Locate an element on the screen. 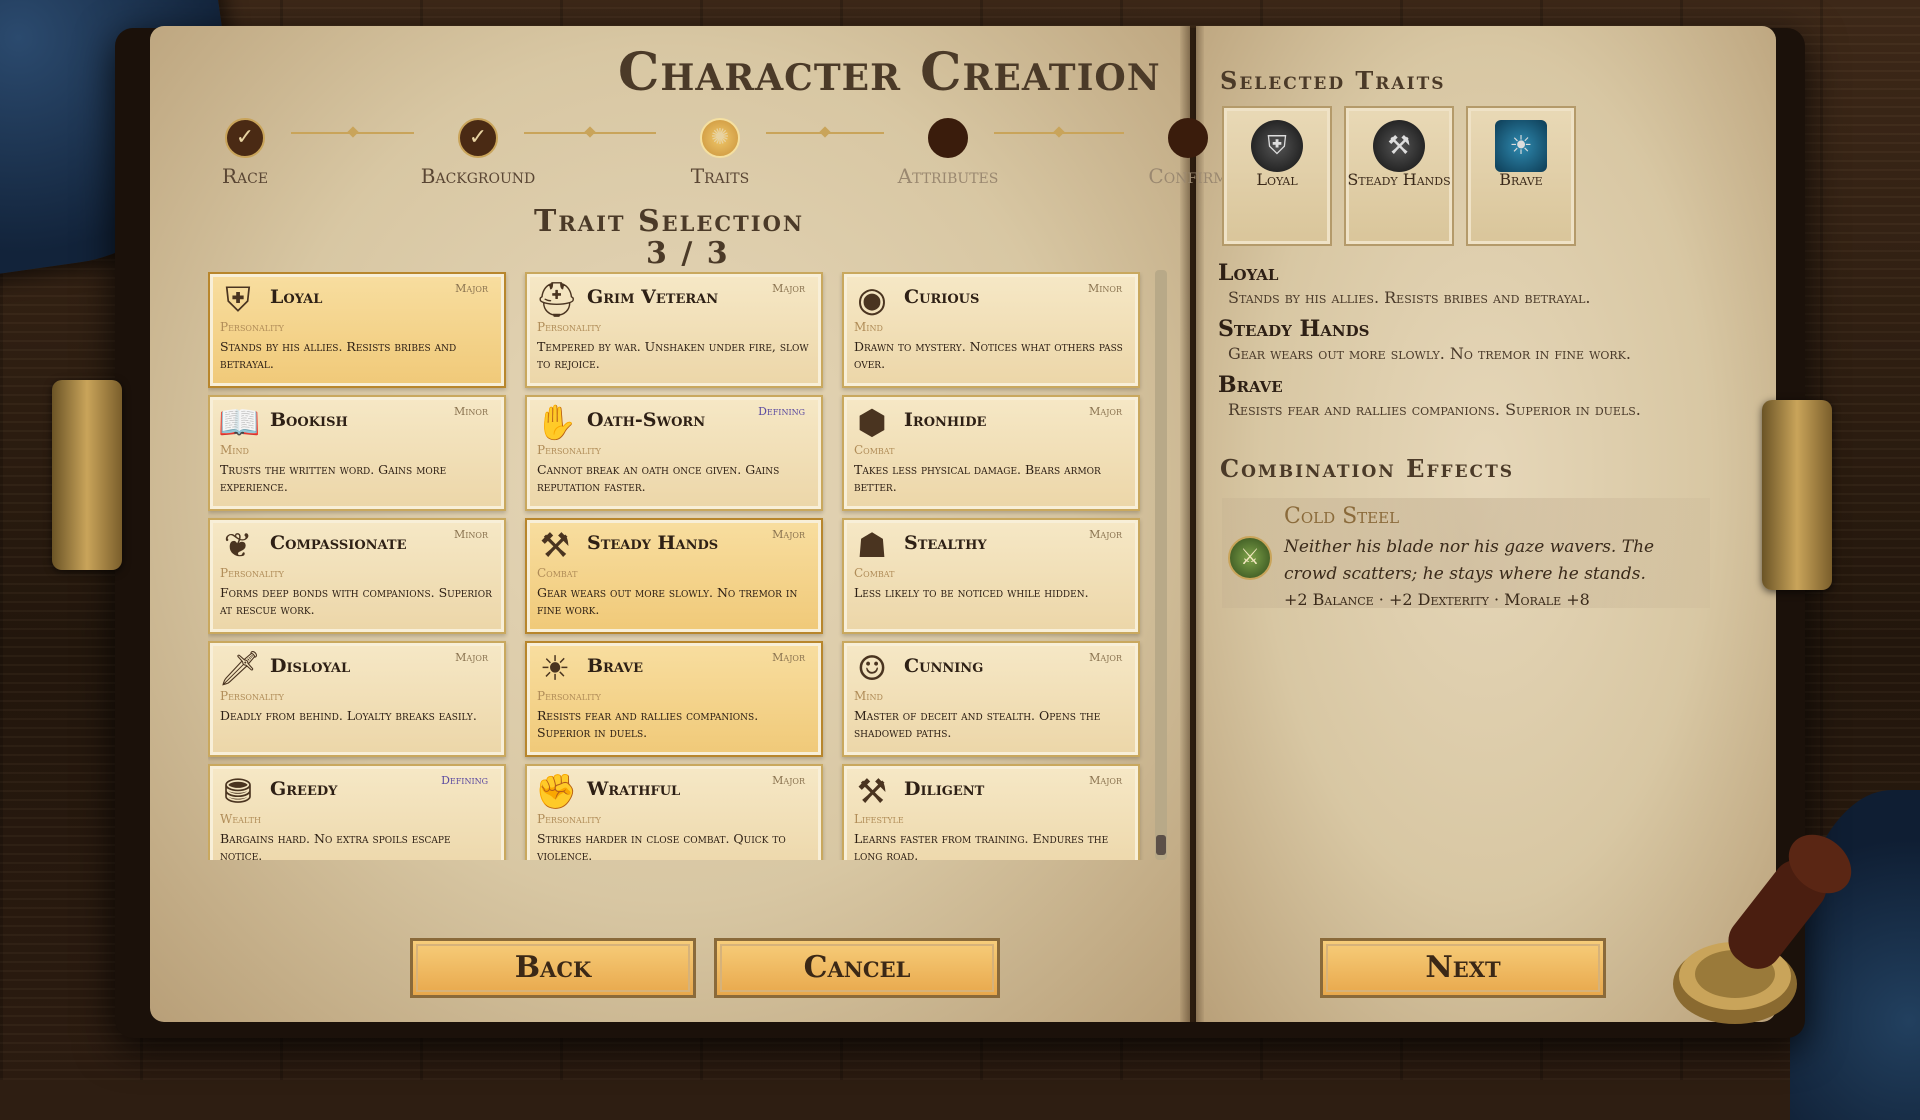 This screenshot has width=1920, height=1120. trait-name: Greedy is located at coordinates (304, 789).